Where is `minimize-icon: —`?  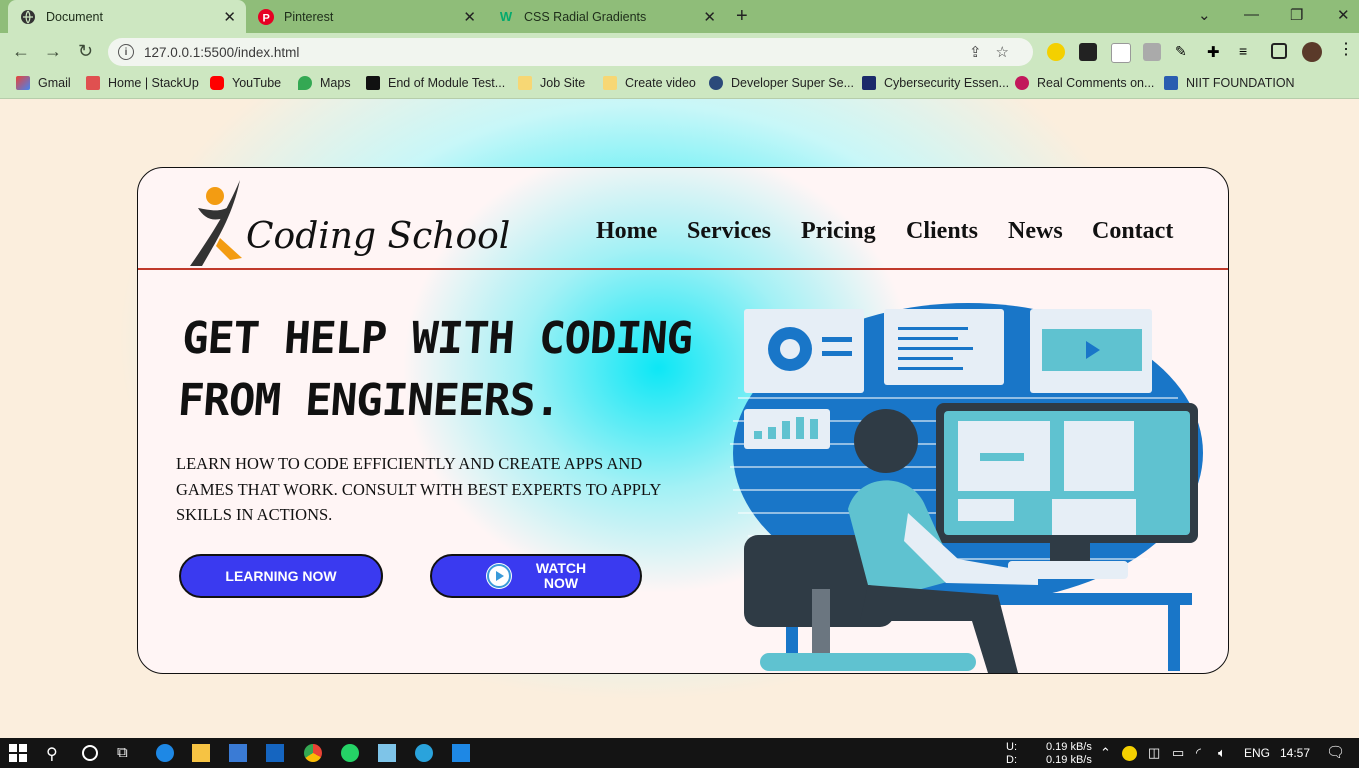 minimize-icon: — is located at coordinates (1251, 14).